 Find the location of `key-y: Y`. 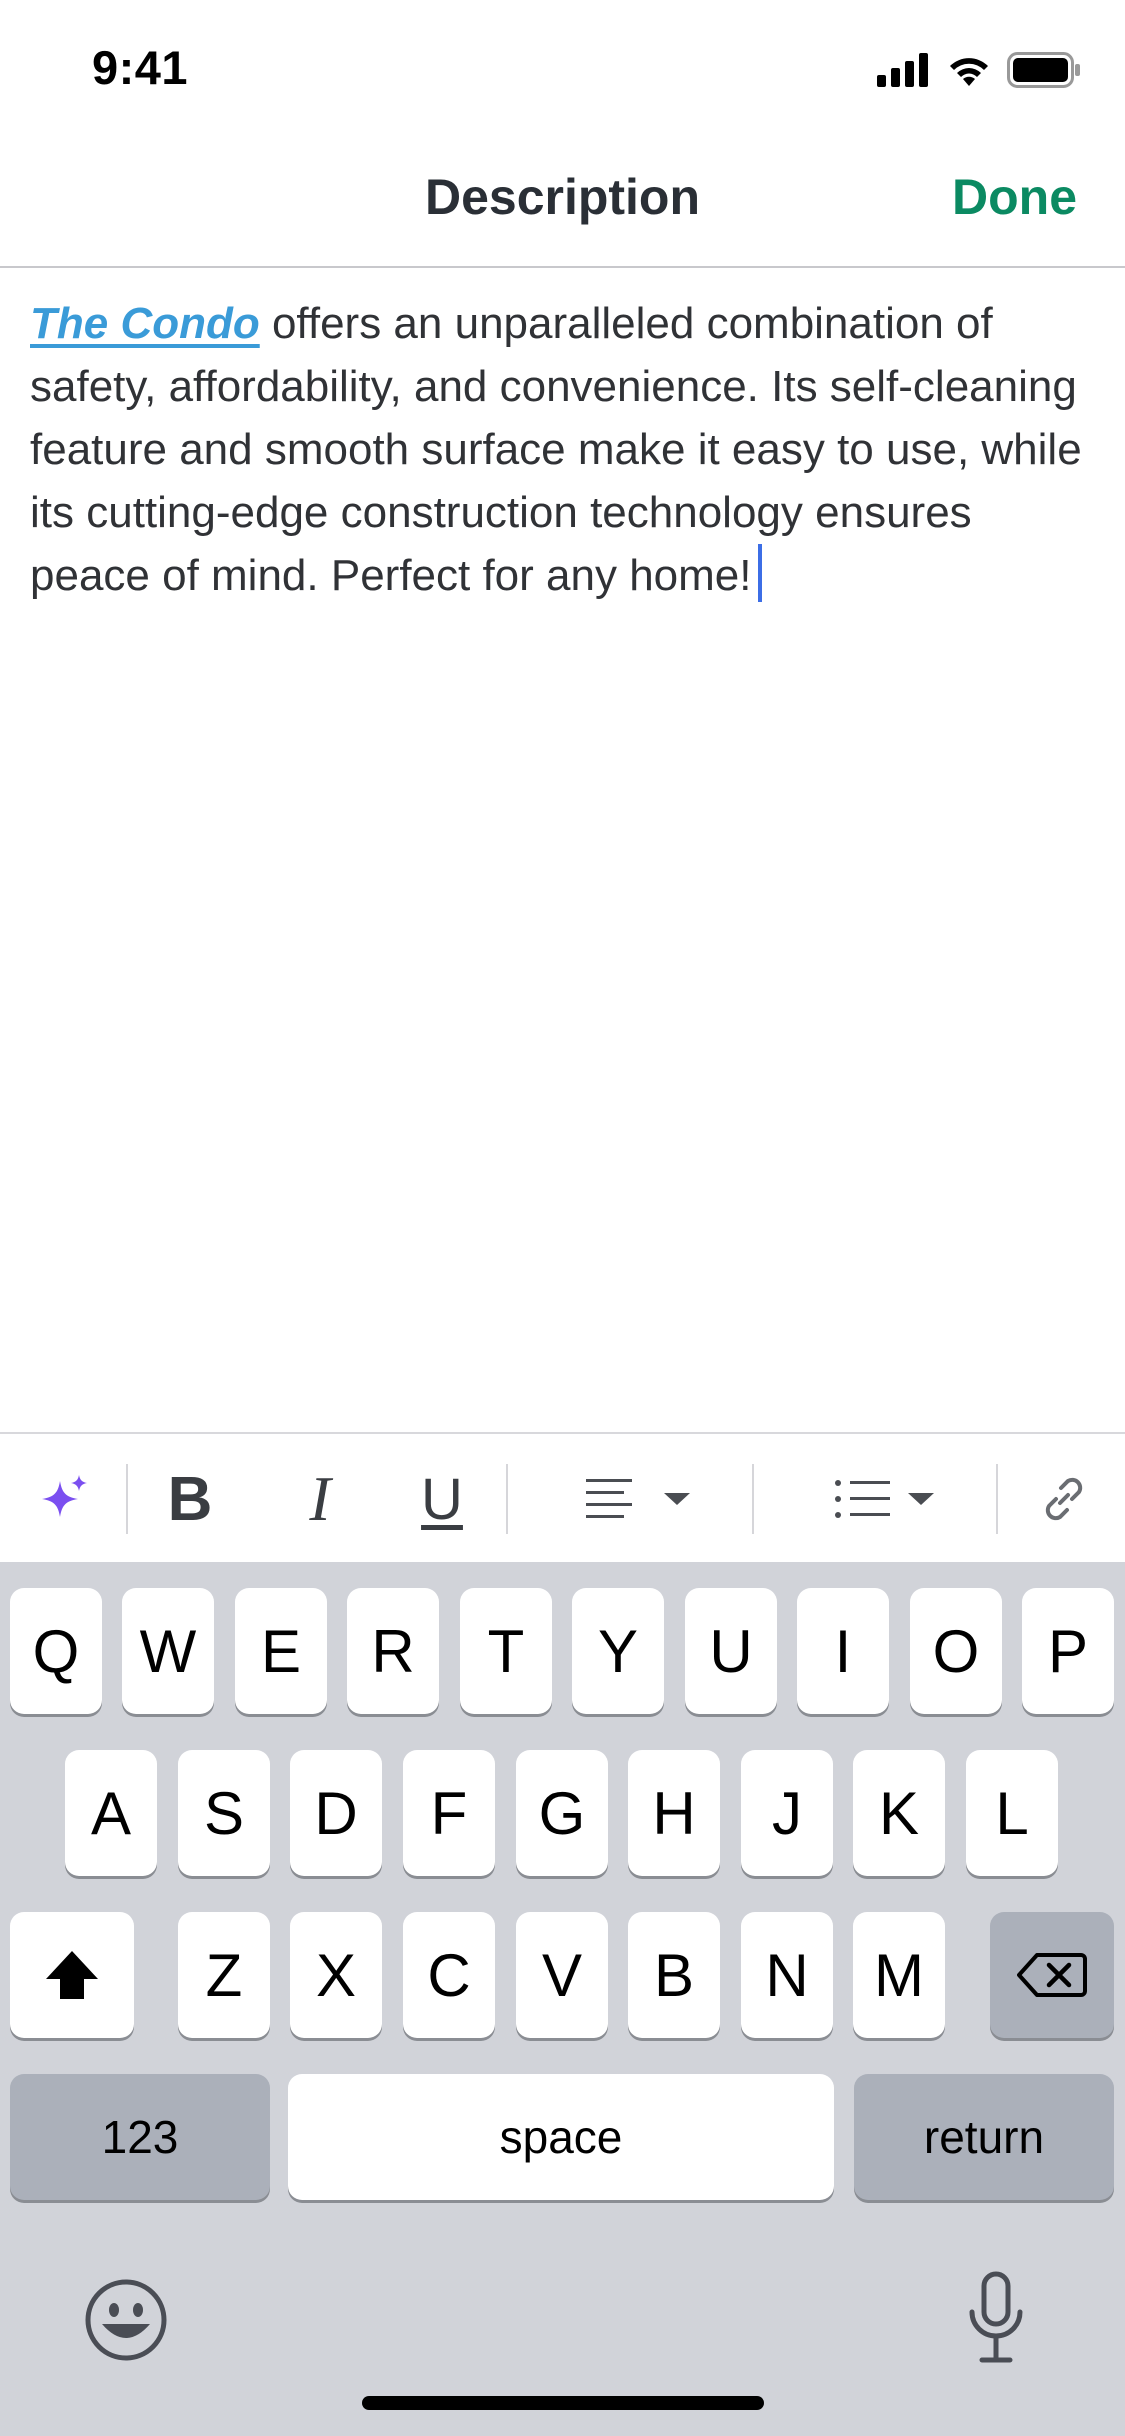

key-y: Y is located at coordinates (618, 1651).